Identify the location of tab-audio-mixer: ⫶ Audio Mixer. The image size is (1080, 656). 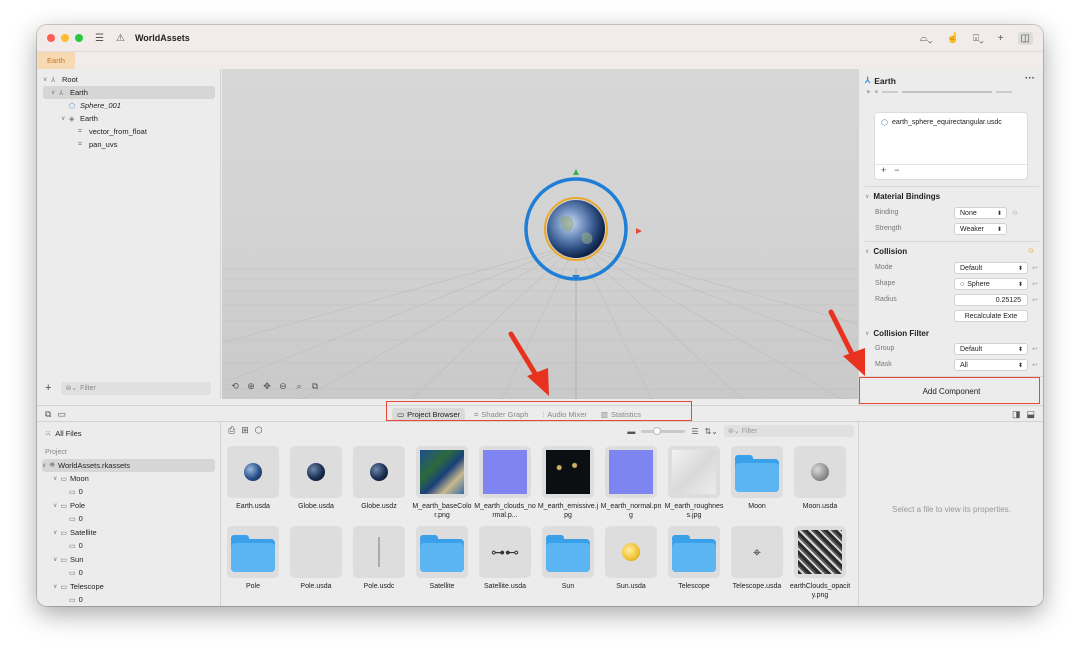
(564, 414).